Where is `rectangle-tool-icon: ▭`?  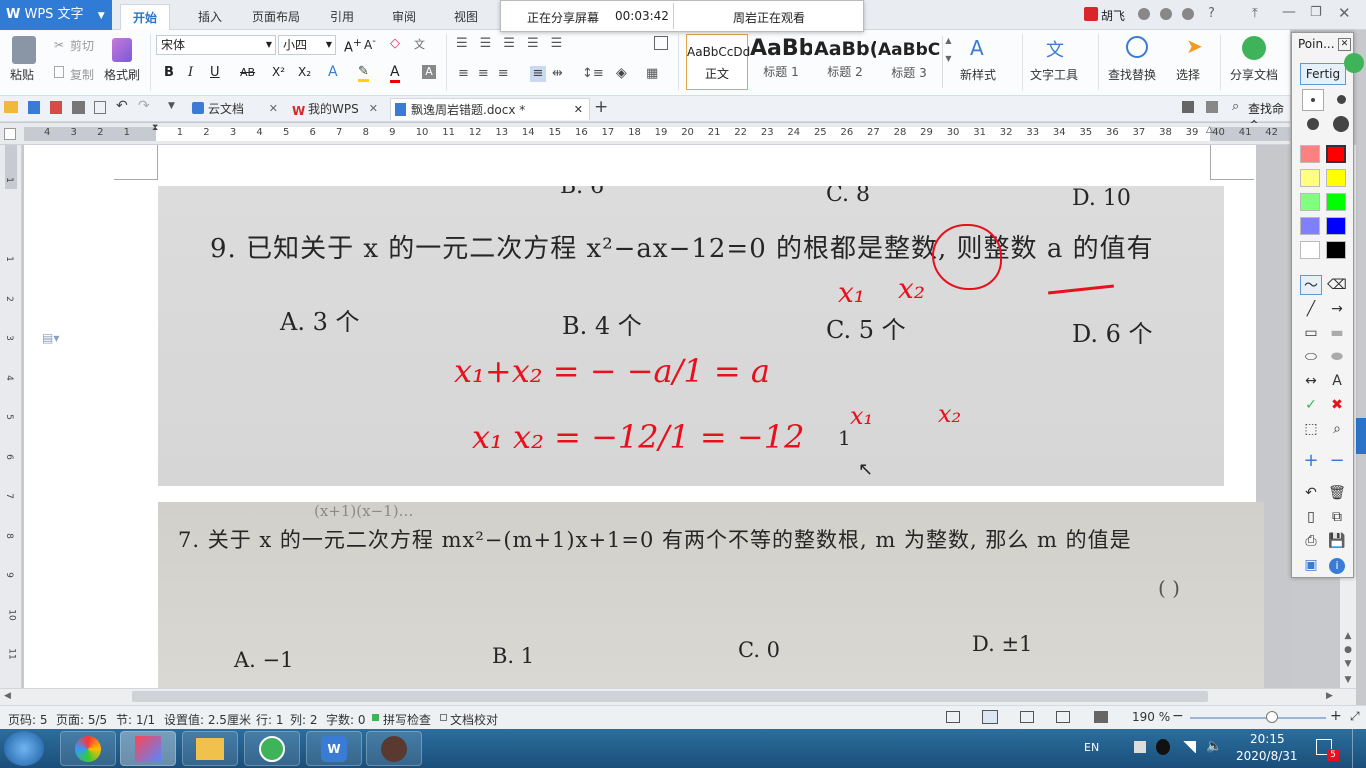
rectangle-tool-icon: ▭ is located at coordinates (1311, 333).